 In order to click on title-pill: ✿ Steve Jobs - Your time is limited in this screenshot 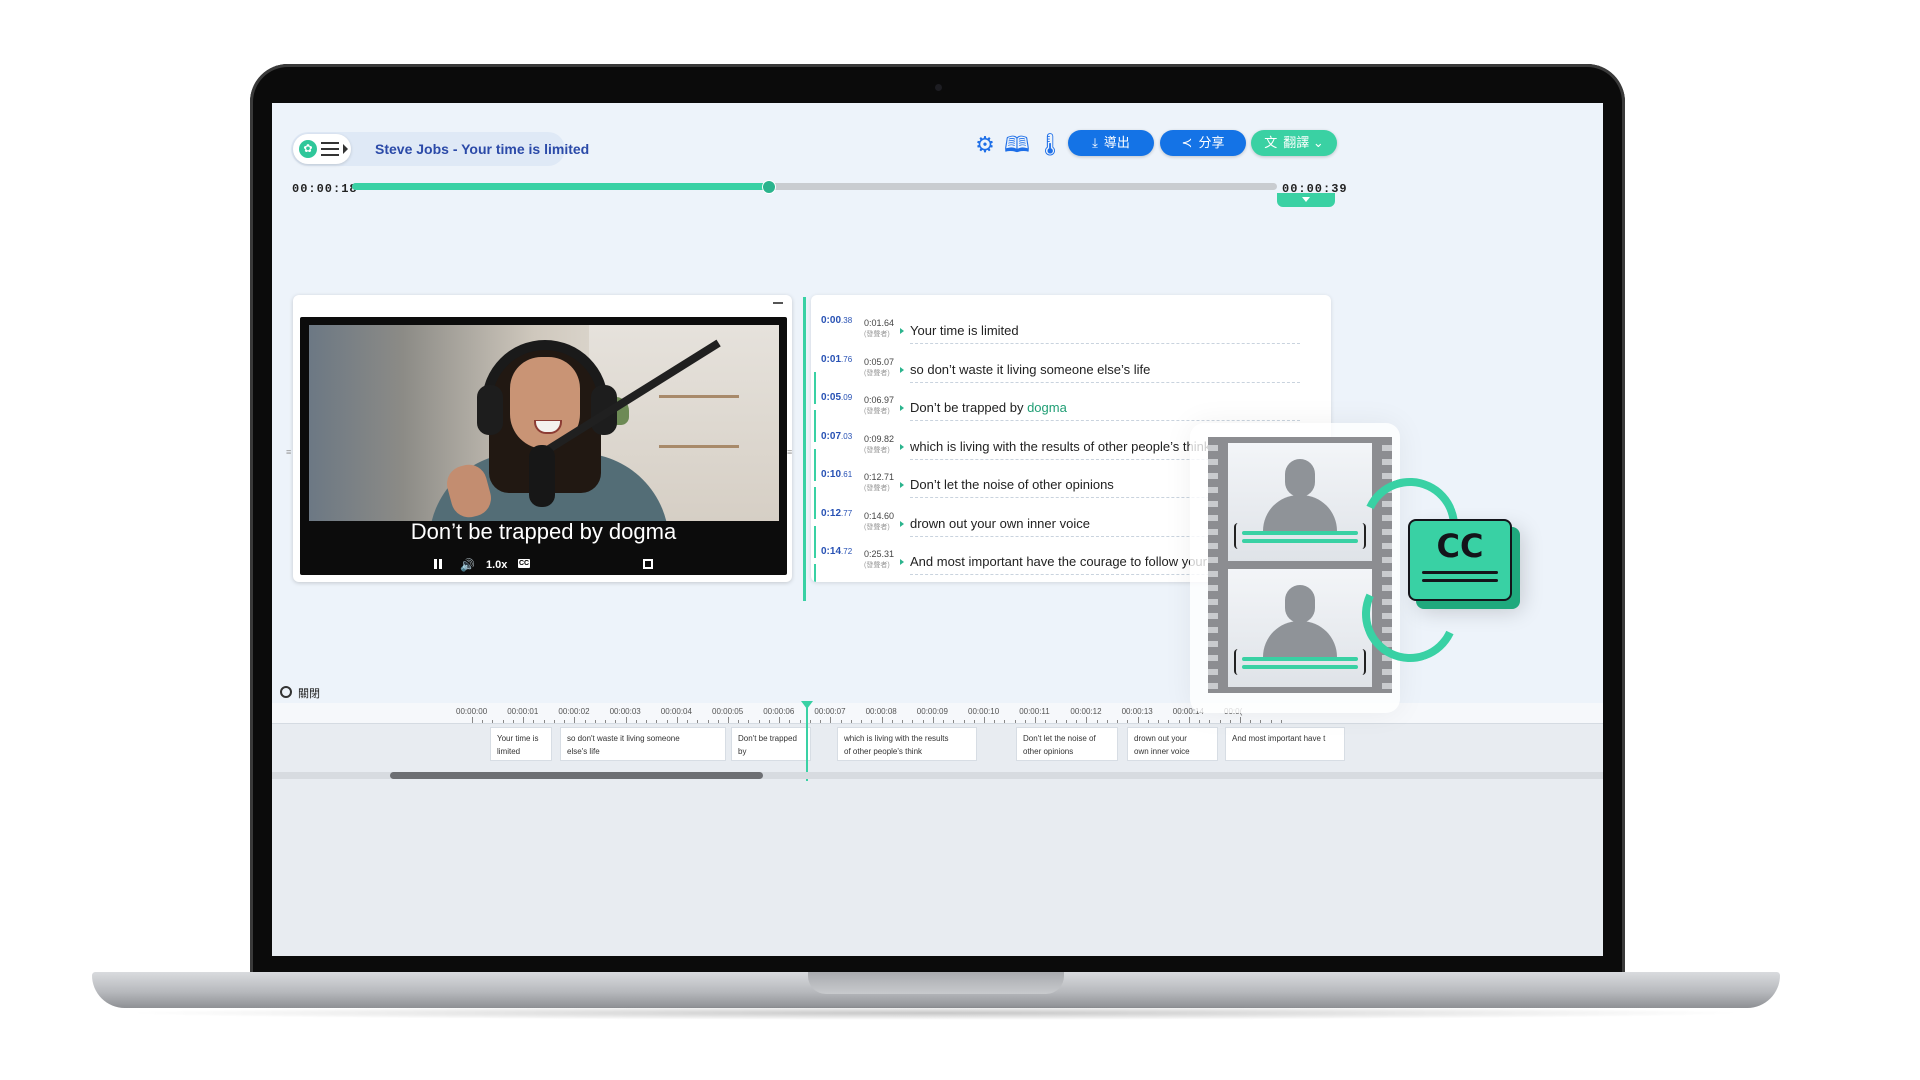, I will do `click(440, 149)`.